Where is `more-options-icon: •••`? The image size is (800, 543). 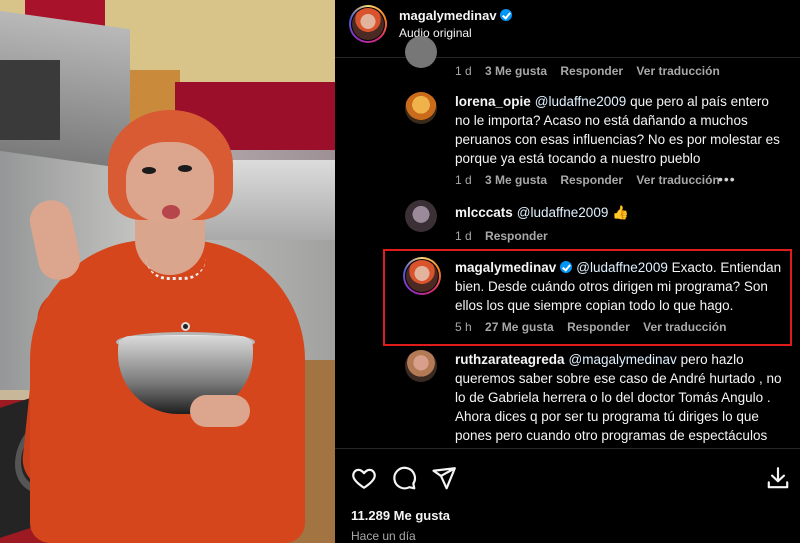 more-options-icon: ••• is located at coordinates (727, 179).